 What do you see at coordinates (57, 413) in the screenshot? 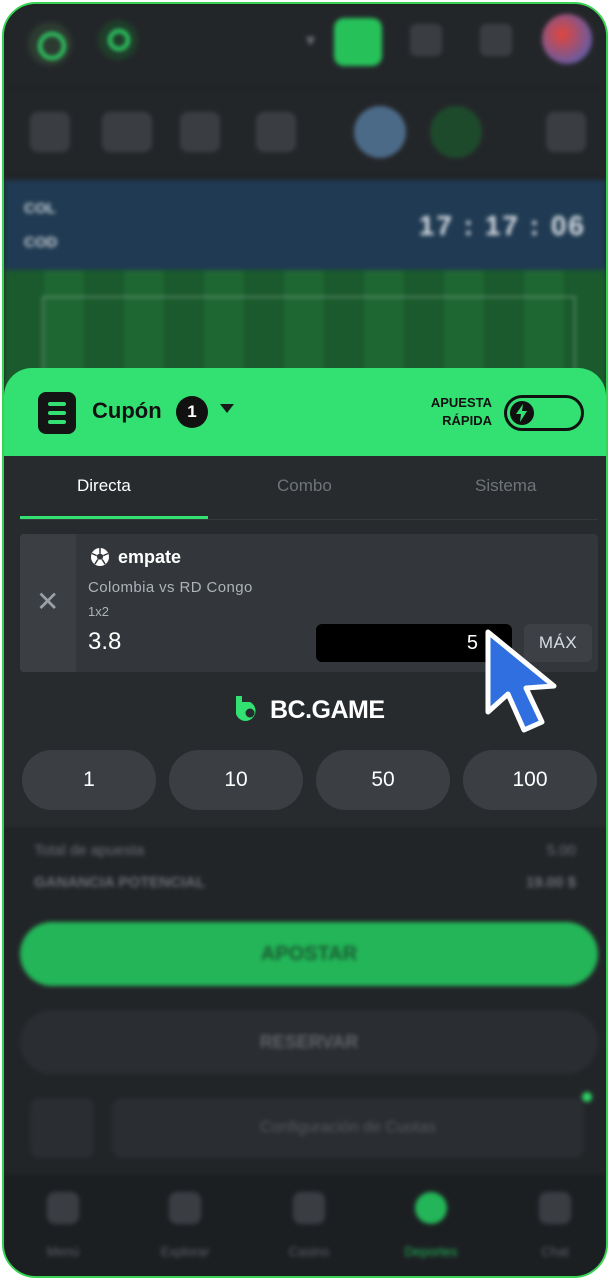
I see `coupon-menu-icon` at bounding box center [57, 413].